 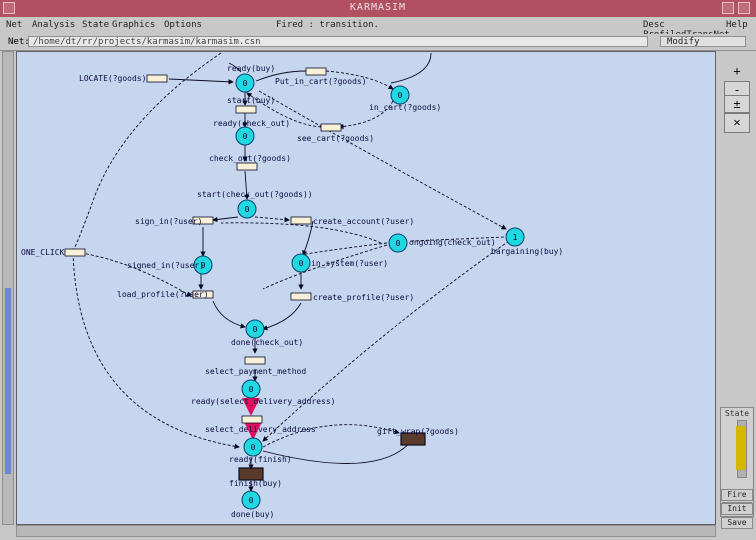 I want to click on place-ready-delivery: 0, so click(x=251, y=389).